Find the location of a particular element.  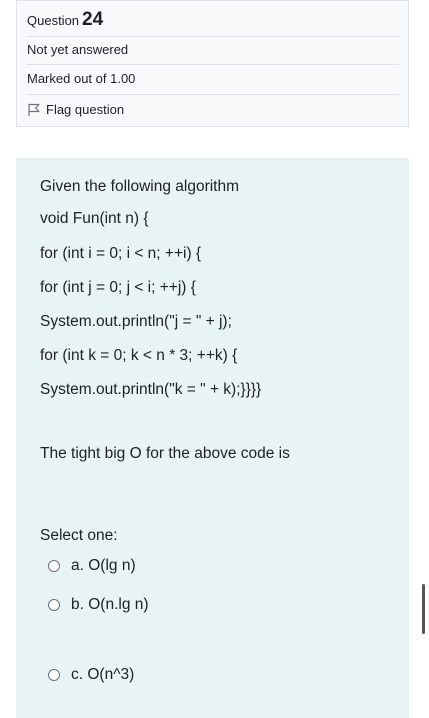

answer-option-label: c. O(n^3) is located at coordinates (102, 675).